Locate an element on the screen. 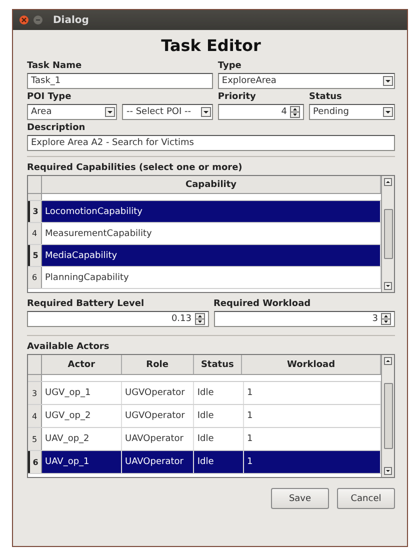 This screenshot has width=420, height=559. status-dropdown: Pending is located at coordinates (352, 112).